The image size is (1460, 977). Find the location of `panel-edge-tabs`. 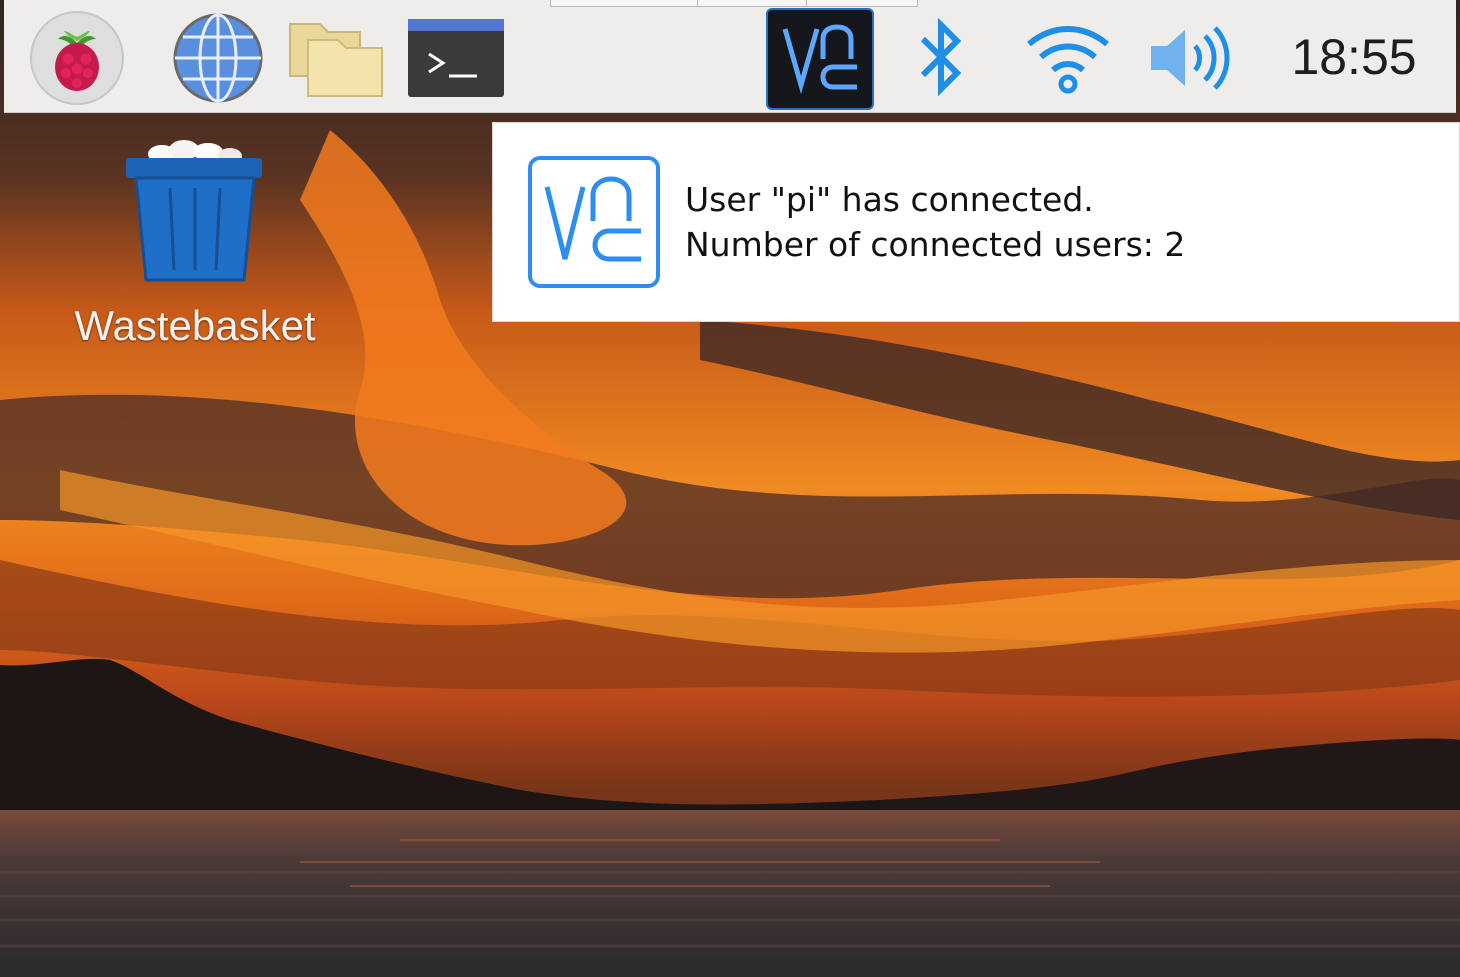

panel-edge-tabs is located at coordinates (734, 3).